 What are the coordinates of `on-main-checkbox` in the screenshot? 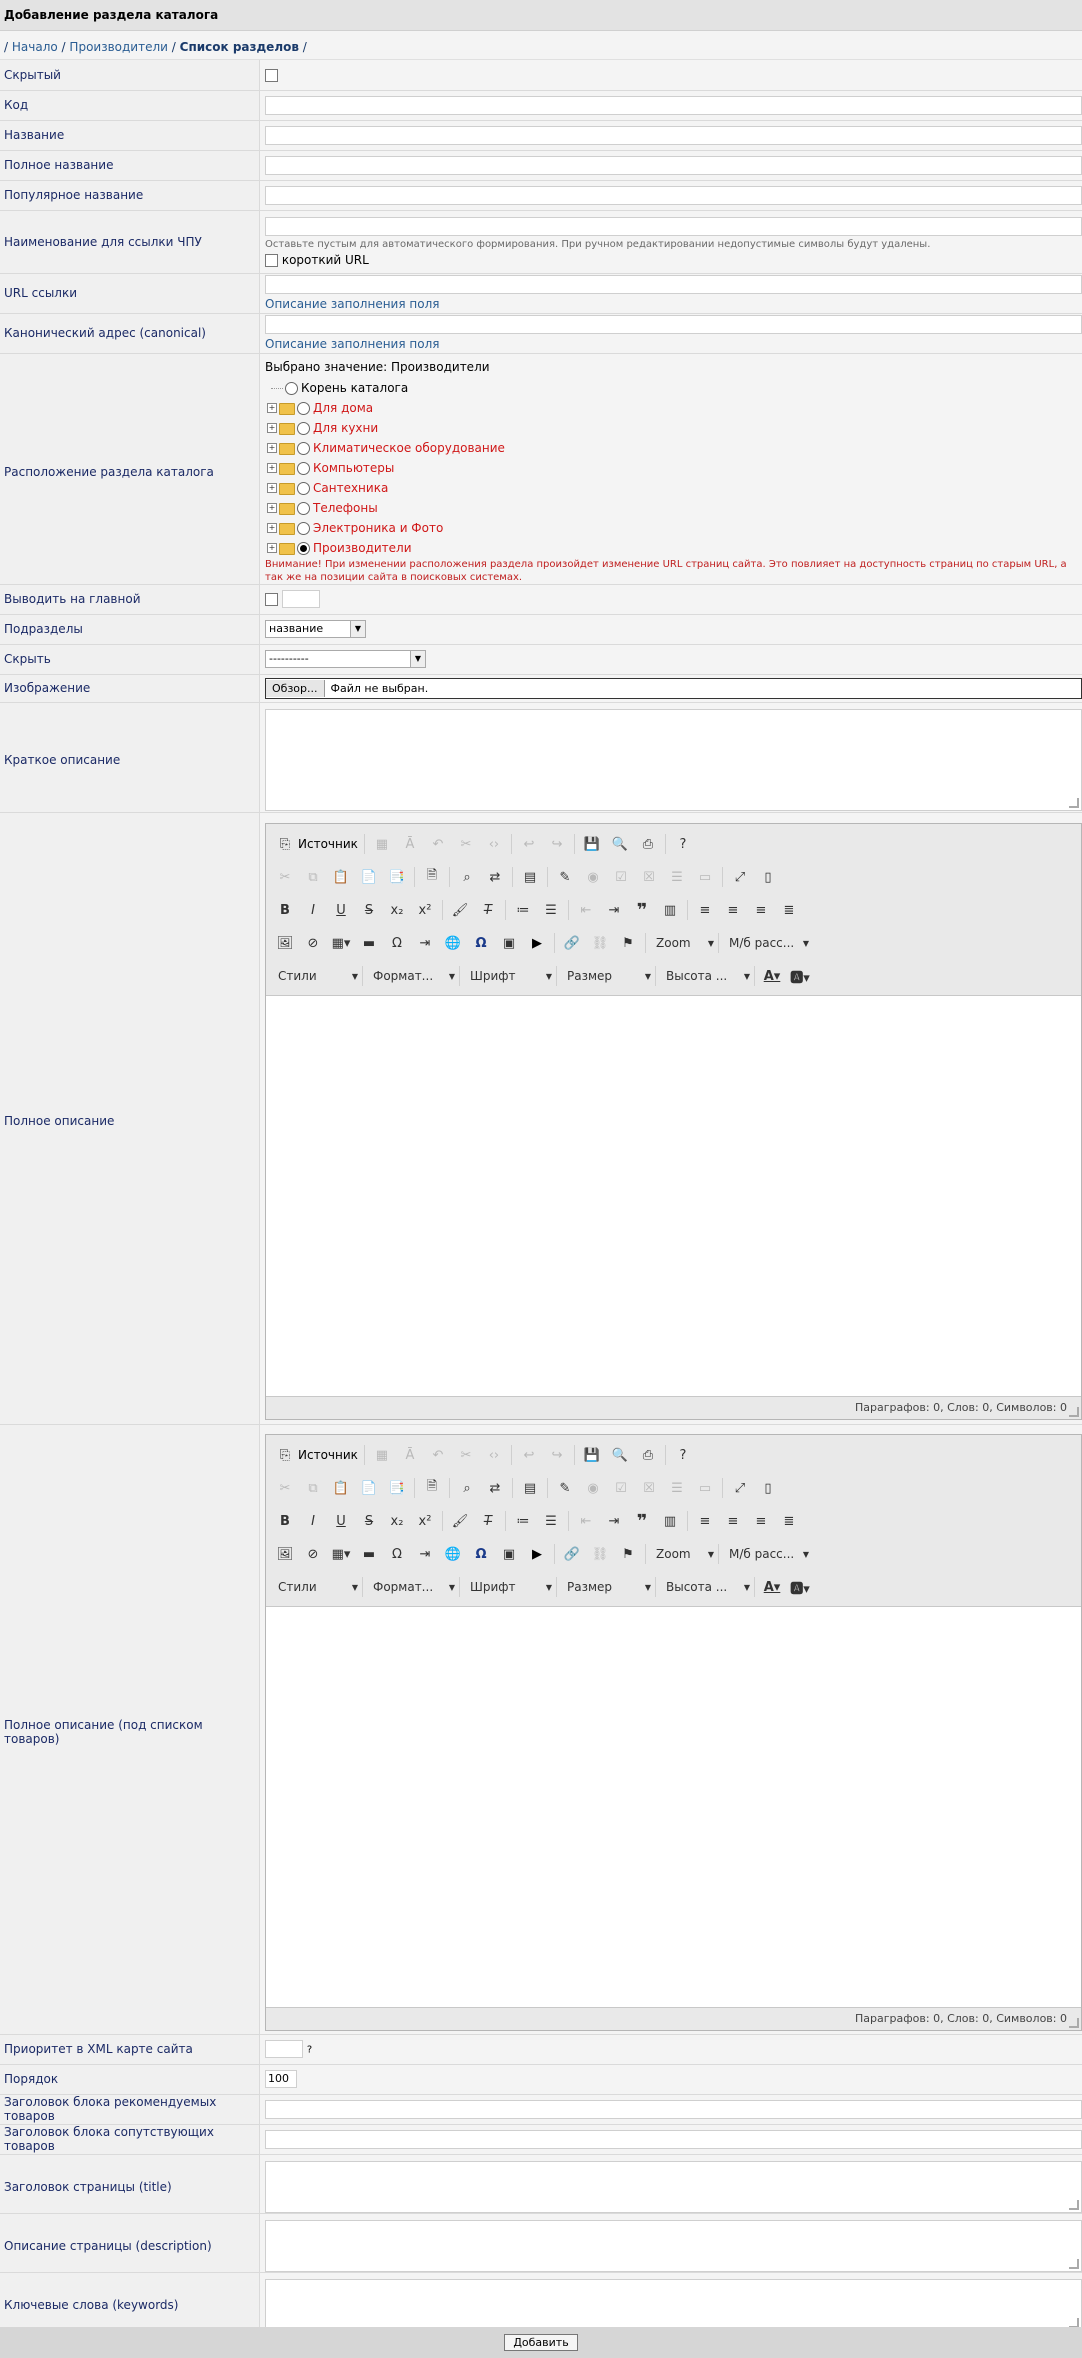 It's located at (271, 599).